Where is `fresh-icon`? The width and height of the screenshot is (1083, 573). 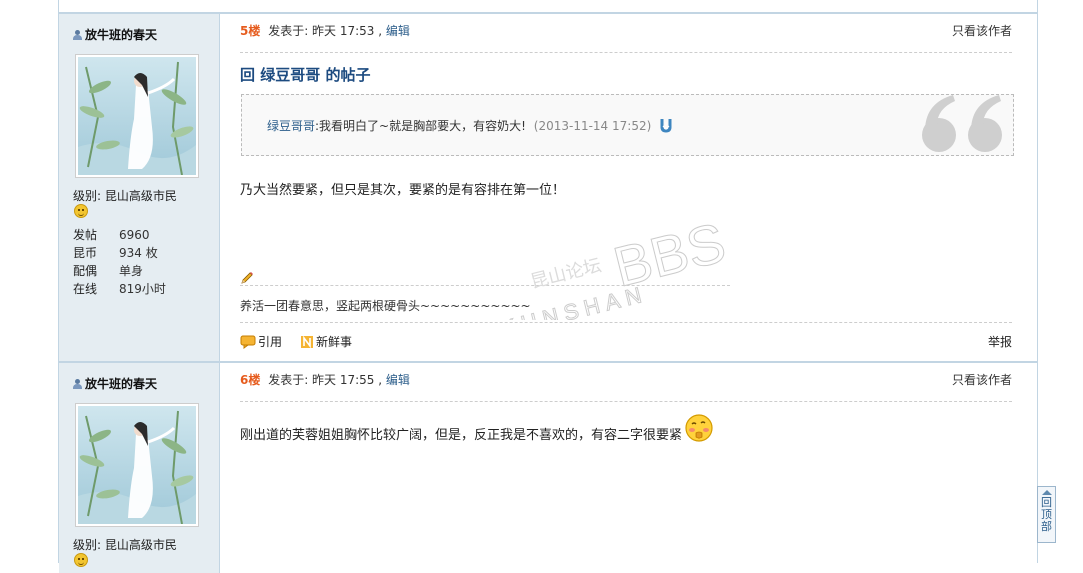
fresh-icon is located at coordinates (307, 342).